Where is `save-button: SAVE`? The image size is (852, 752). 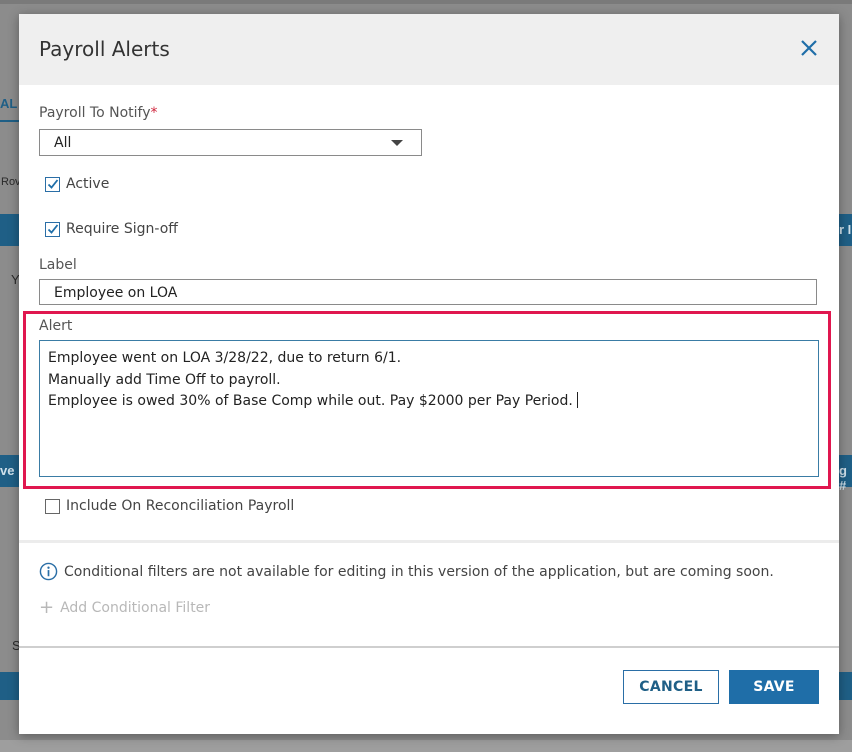 save-button: SAVE is located at coordinates (774, 687).